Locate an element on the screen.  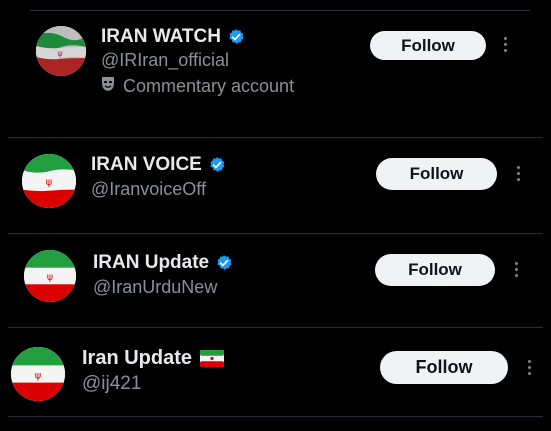
commentary-label: Commentary account is located at coordinates (197, 86).